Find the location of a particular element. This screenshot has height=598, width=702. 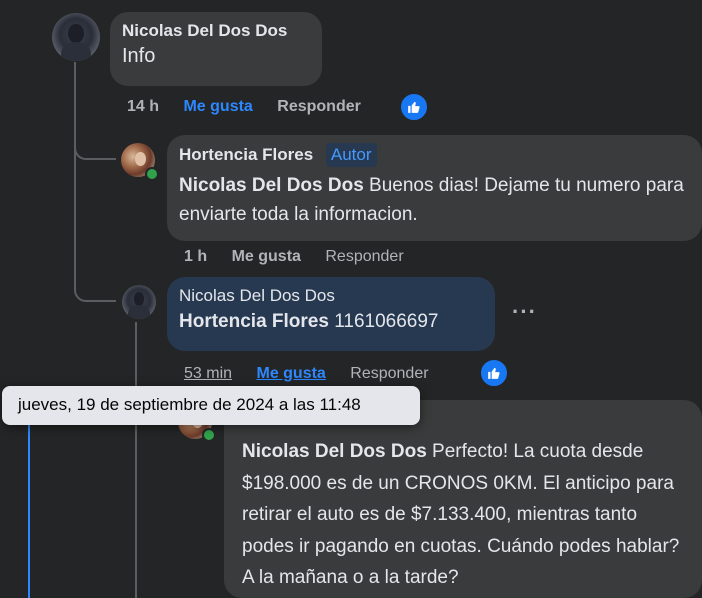

comment-text: Hortencia Flores 1161066697 is located at coordinates (331, 321).